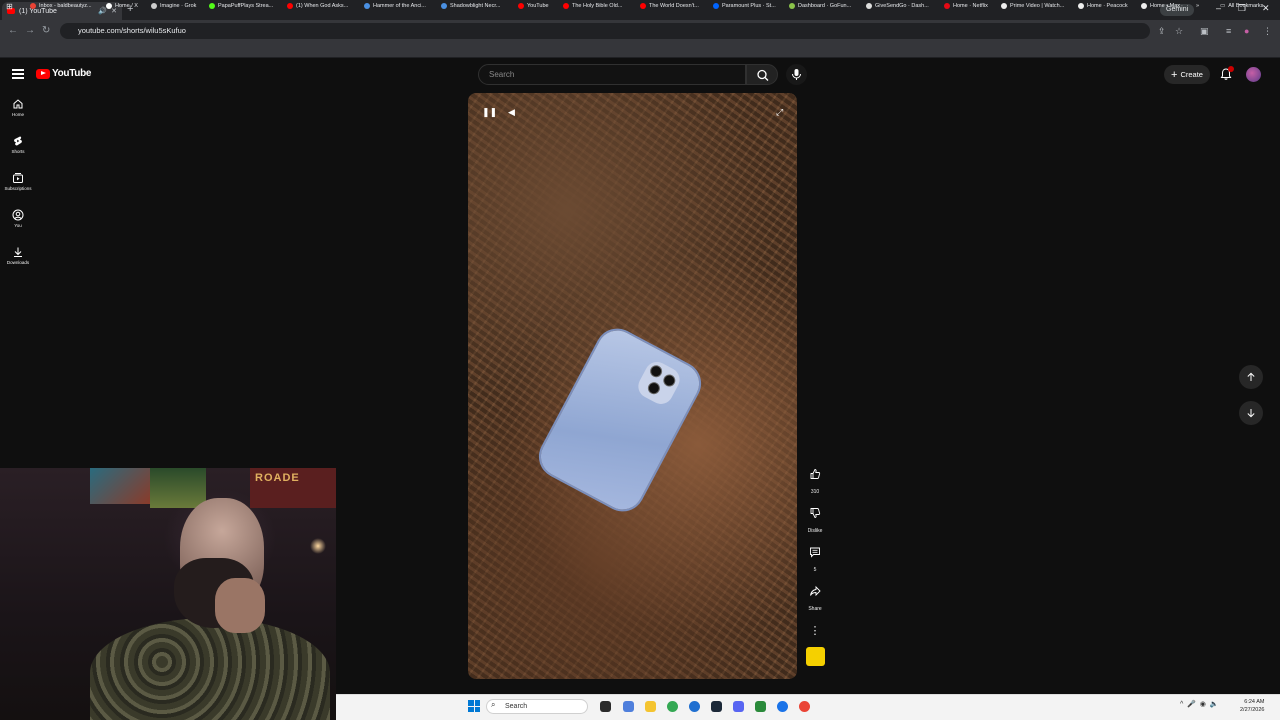 Image resolution: width=1280 pixels, height=720 pixels. I want to click on comment-count: 5, so click(815, 570).